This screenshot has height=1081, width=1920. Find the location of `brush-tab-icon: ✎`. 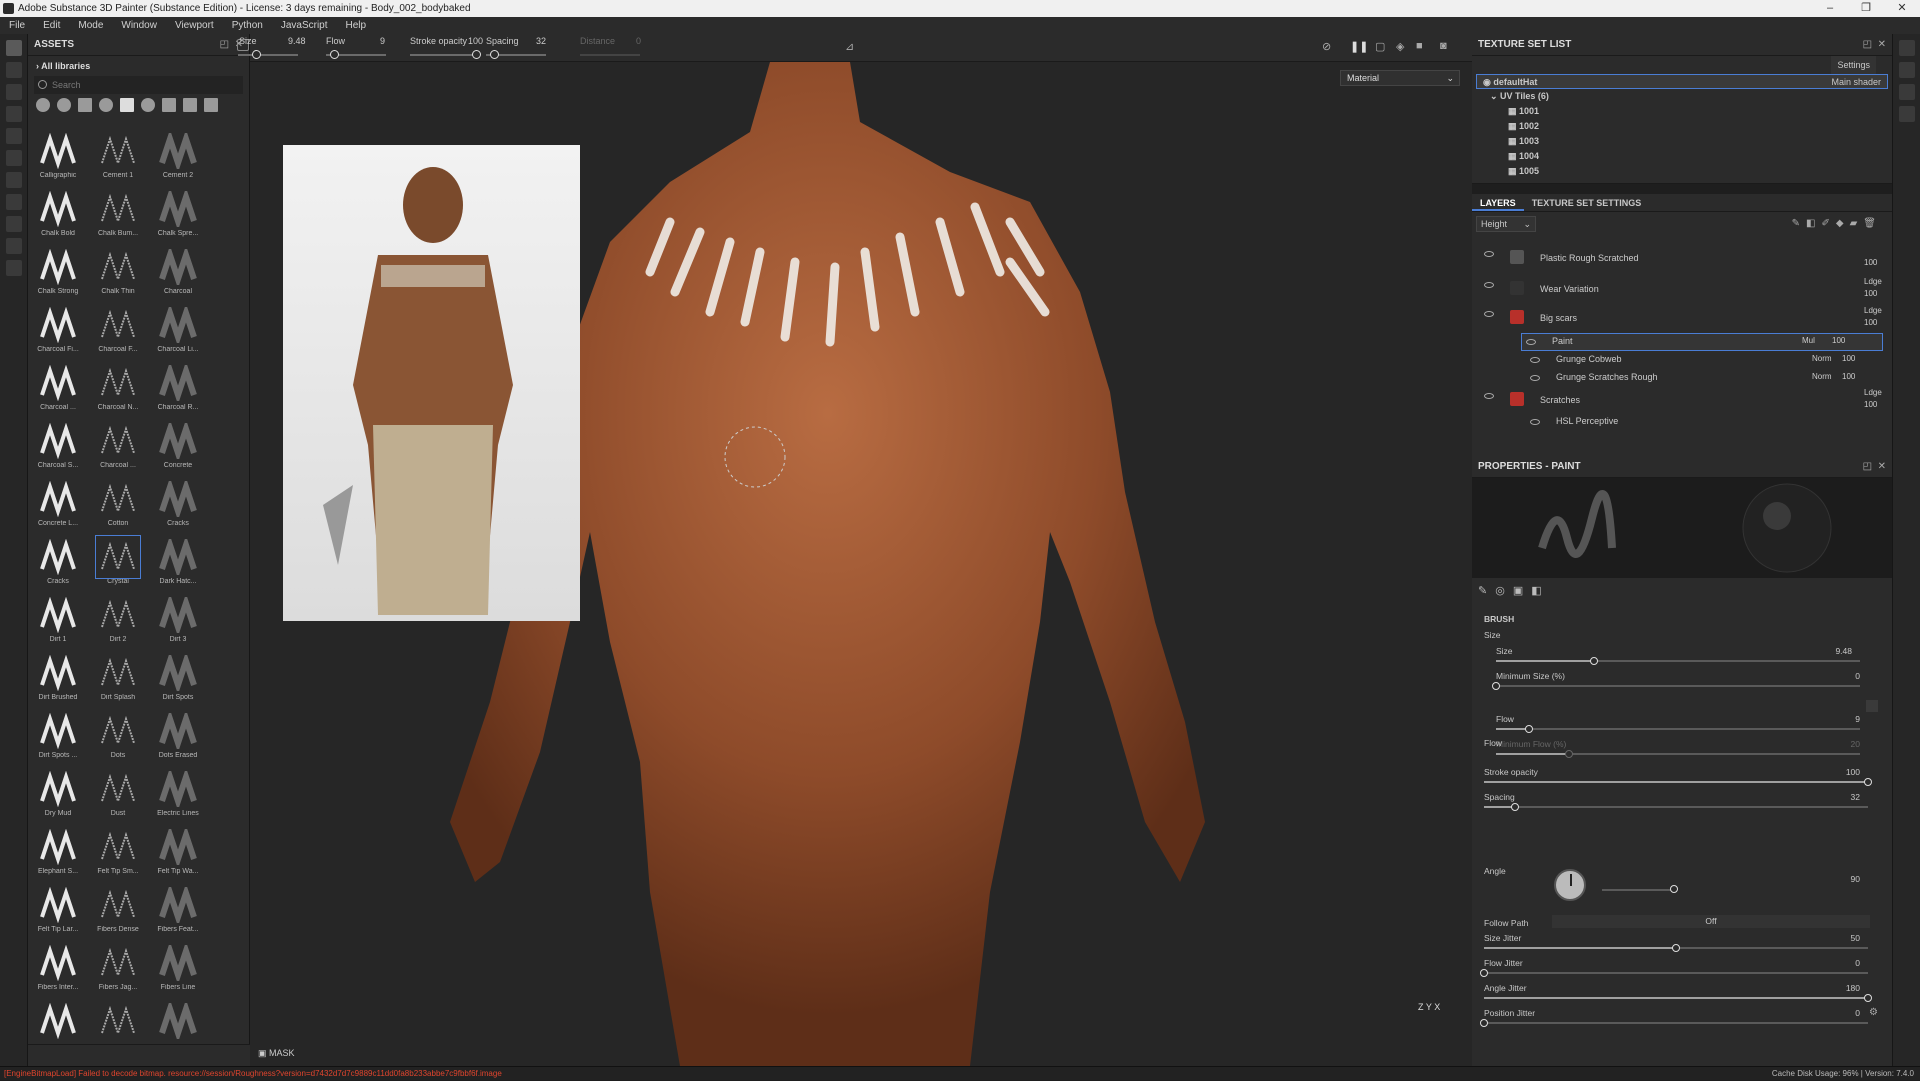

brush-tab-icon: ✎ is located at coordinates (1486, 591).